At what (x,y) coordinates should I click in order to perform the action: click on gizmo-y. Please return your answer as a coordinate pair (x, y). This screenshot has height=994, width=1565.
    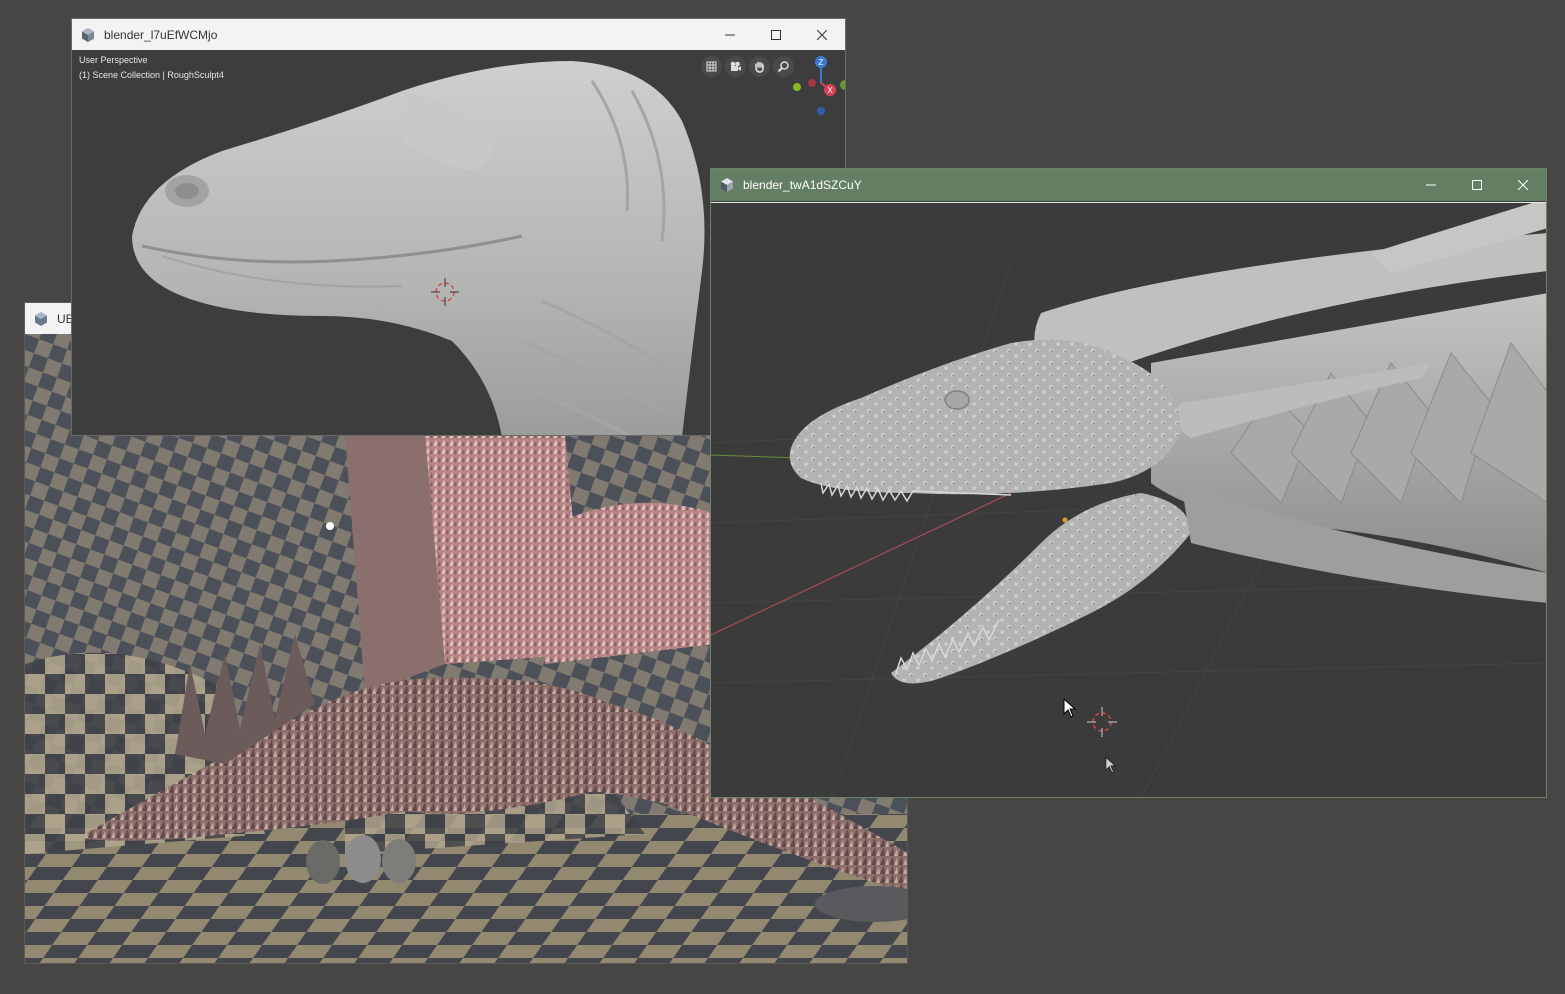
    Looking at the image, I should click on (842, 85).